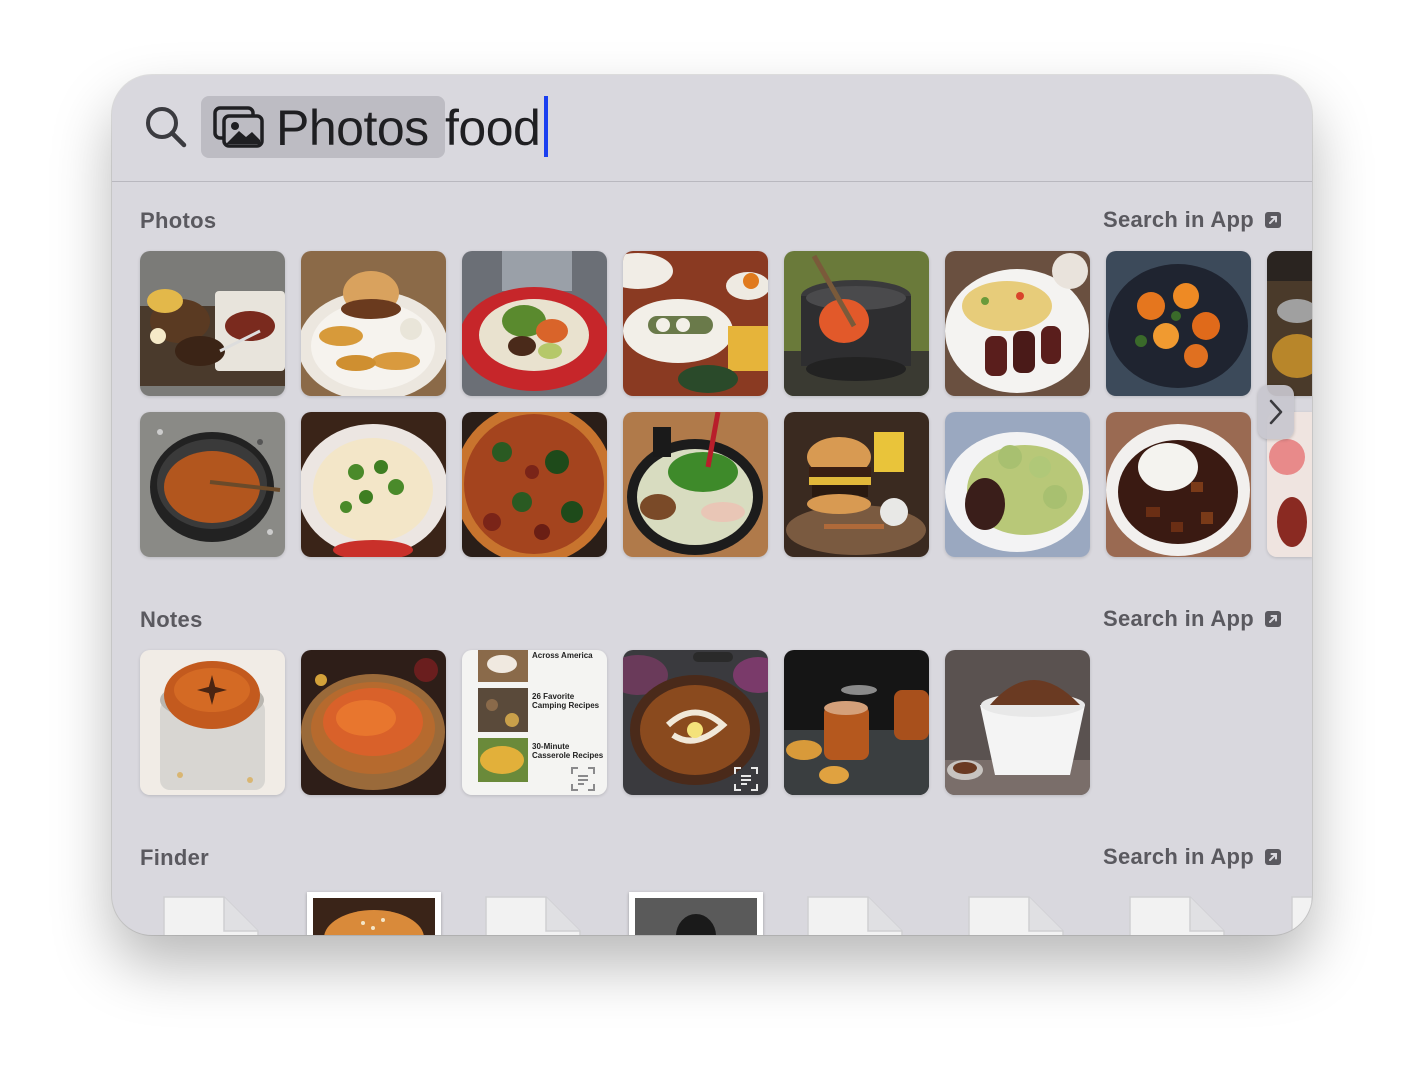 This screenshot has width=1424, height=1084. Describe the element at coordinates (566, 705) in the screenshot. I see `note-line-2b: Camping Recipes` at that location.